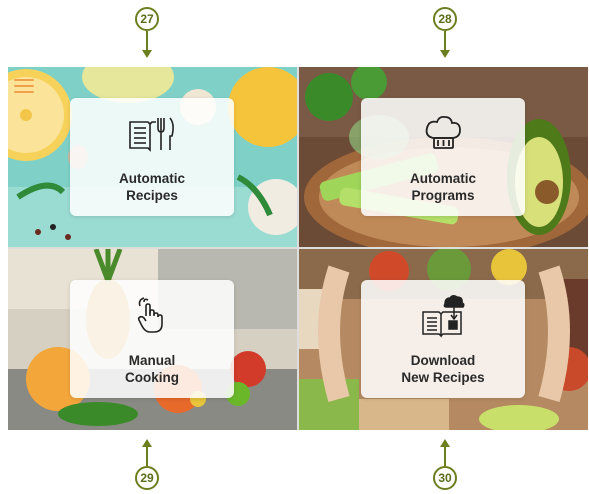 The width and height of the screenshot is (589, 494). What do you see at coordinates (442, 187) in the screenshot?
I see `automatic-programs-label: Automatic Programs` at bounding box center [442, 187].